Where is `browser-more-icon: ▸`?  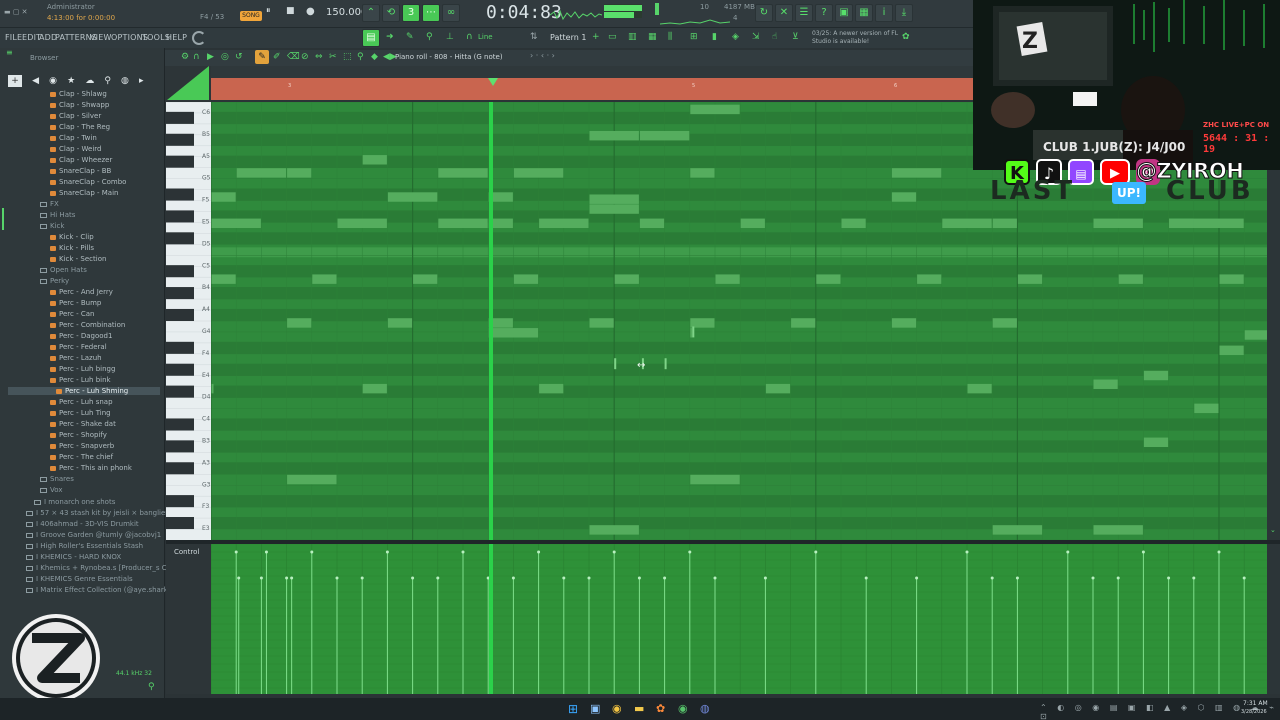 browser-more-icon: ▸ is located at coordinates (141, 81).